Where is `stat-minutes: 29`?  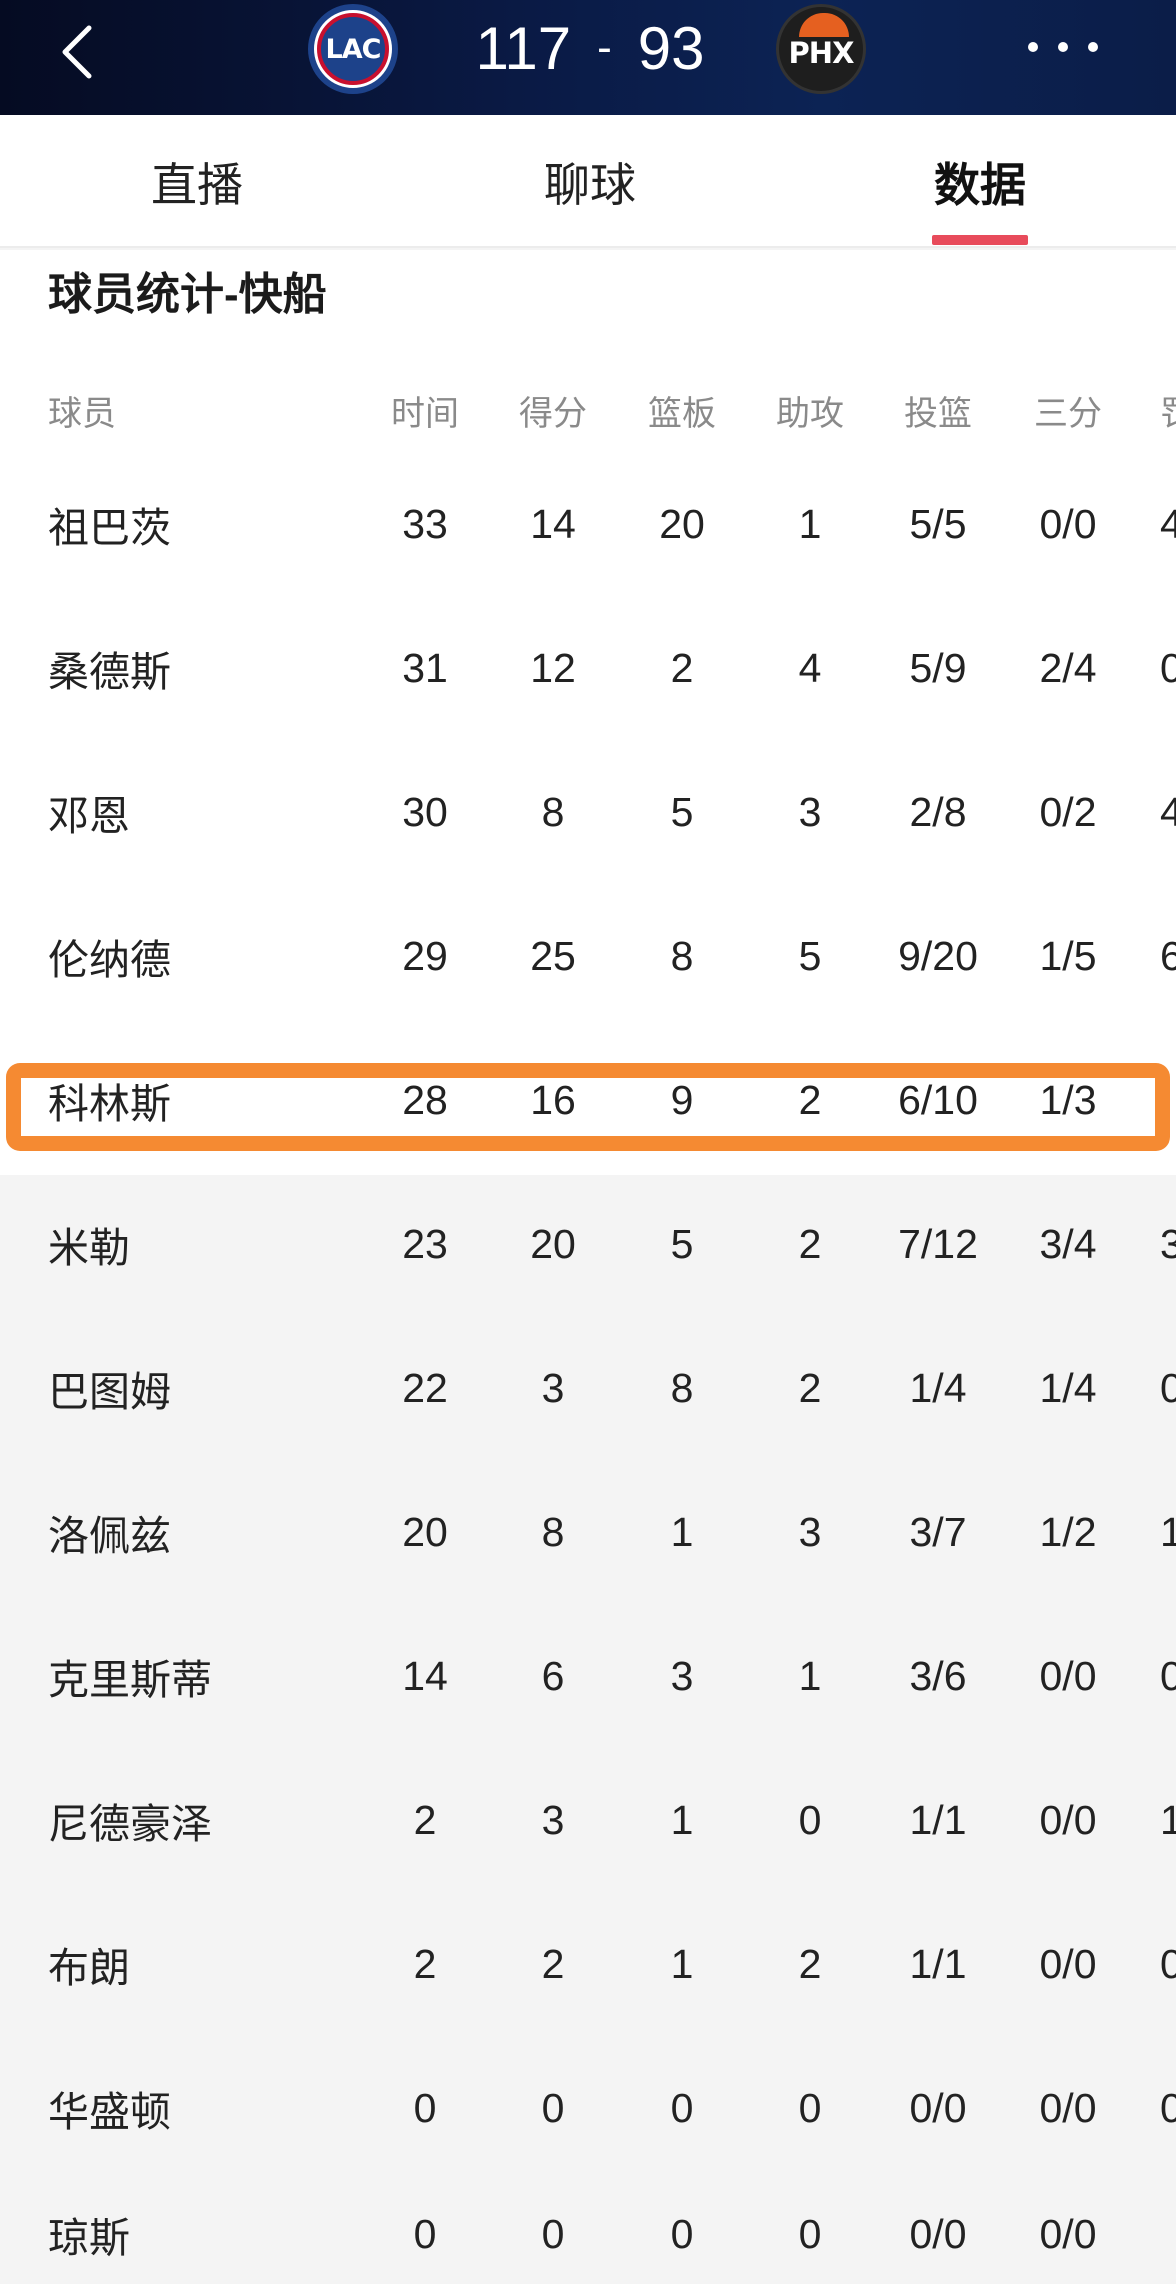
stat-minutes: 29 is located at coordinates (425, 955).